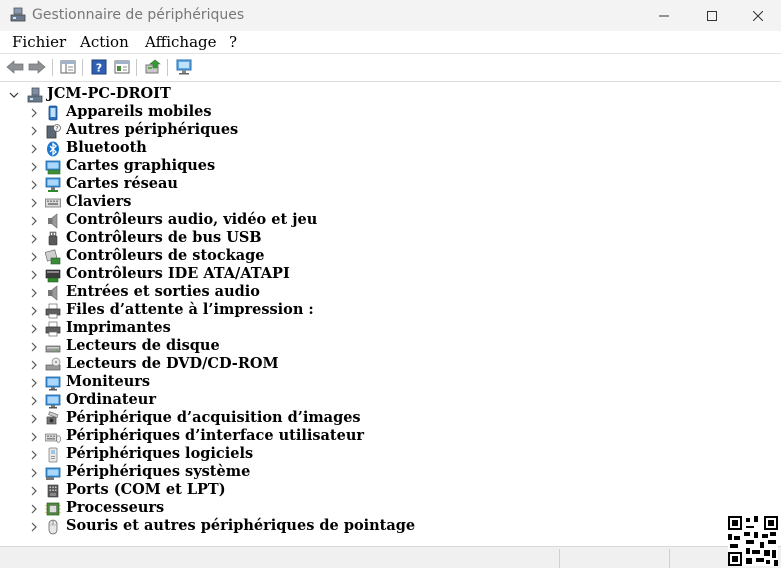 Image resolution: width=781 pixels, height=568 pixels. What do you see at coordinates (213, 417) in the screenshot?
I see `tree-item-label: Périphérique d’acquisition d’images` at bounding box center [213, 417].